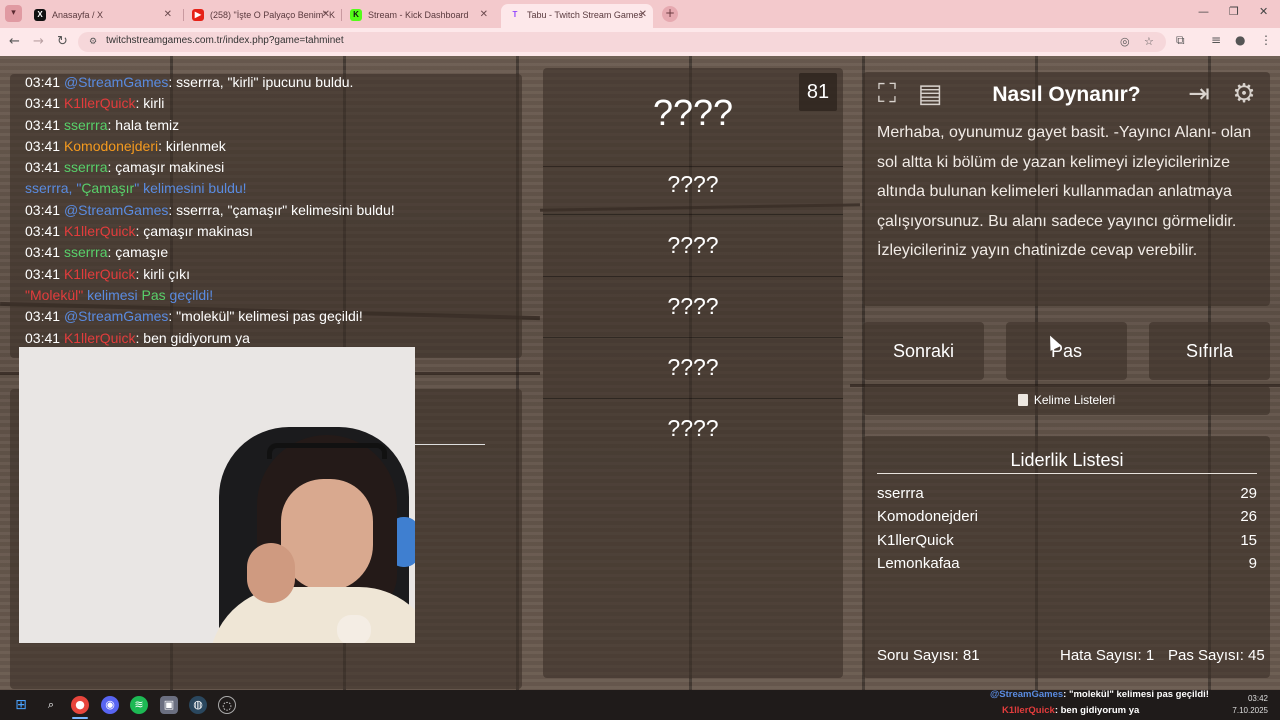 This screenshot has height=720, width=1280. I want to click on close-window-icon: ✕, so click(1263, 11).